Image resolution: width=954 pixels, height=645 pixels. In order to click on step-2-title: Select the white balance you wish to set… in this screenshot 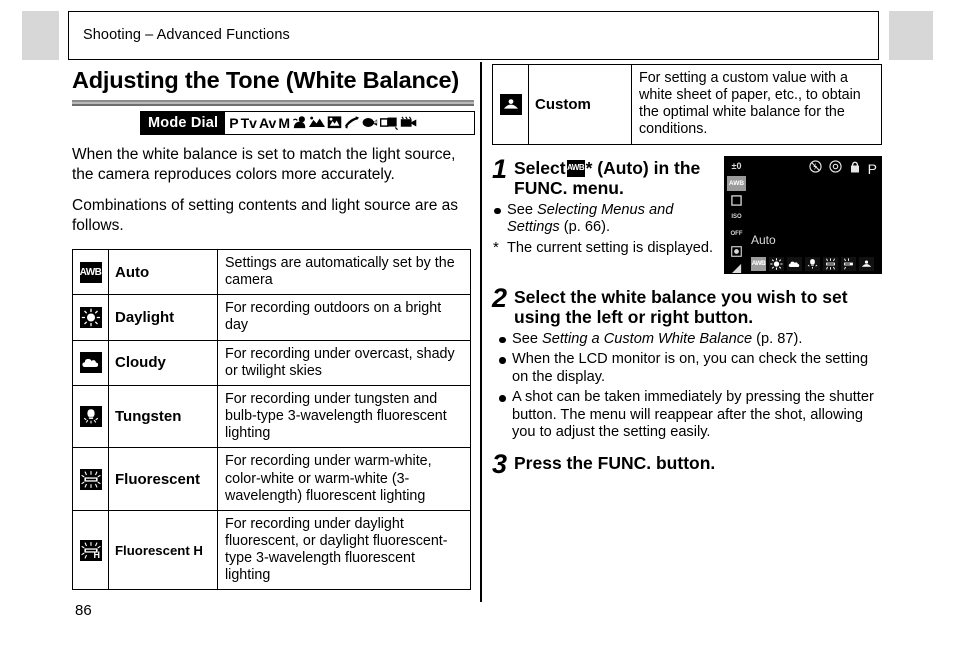, I will do `click(681, 307)`.